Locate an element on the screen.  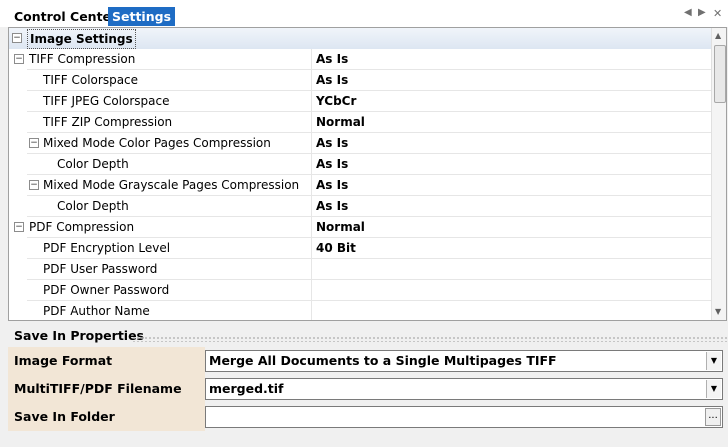
grid-property-row: PDF Encryption Level 40 Bit is located at coordinates (360, 248).